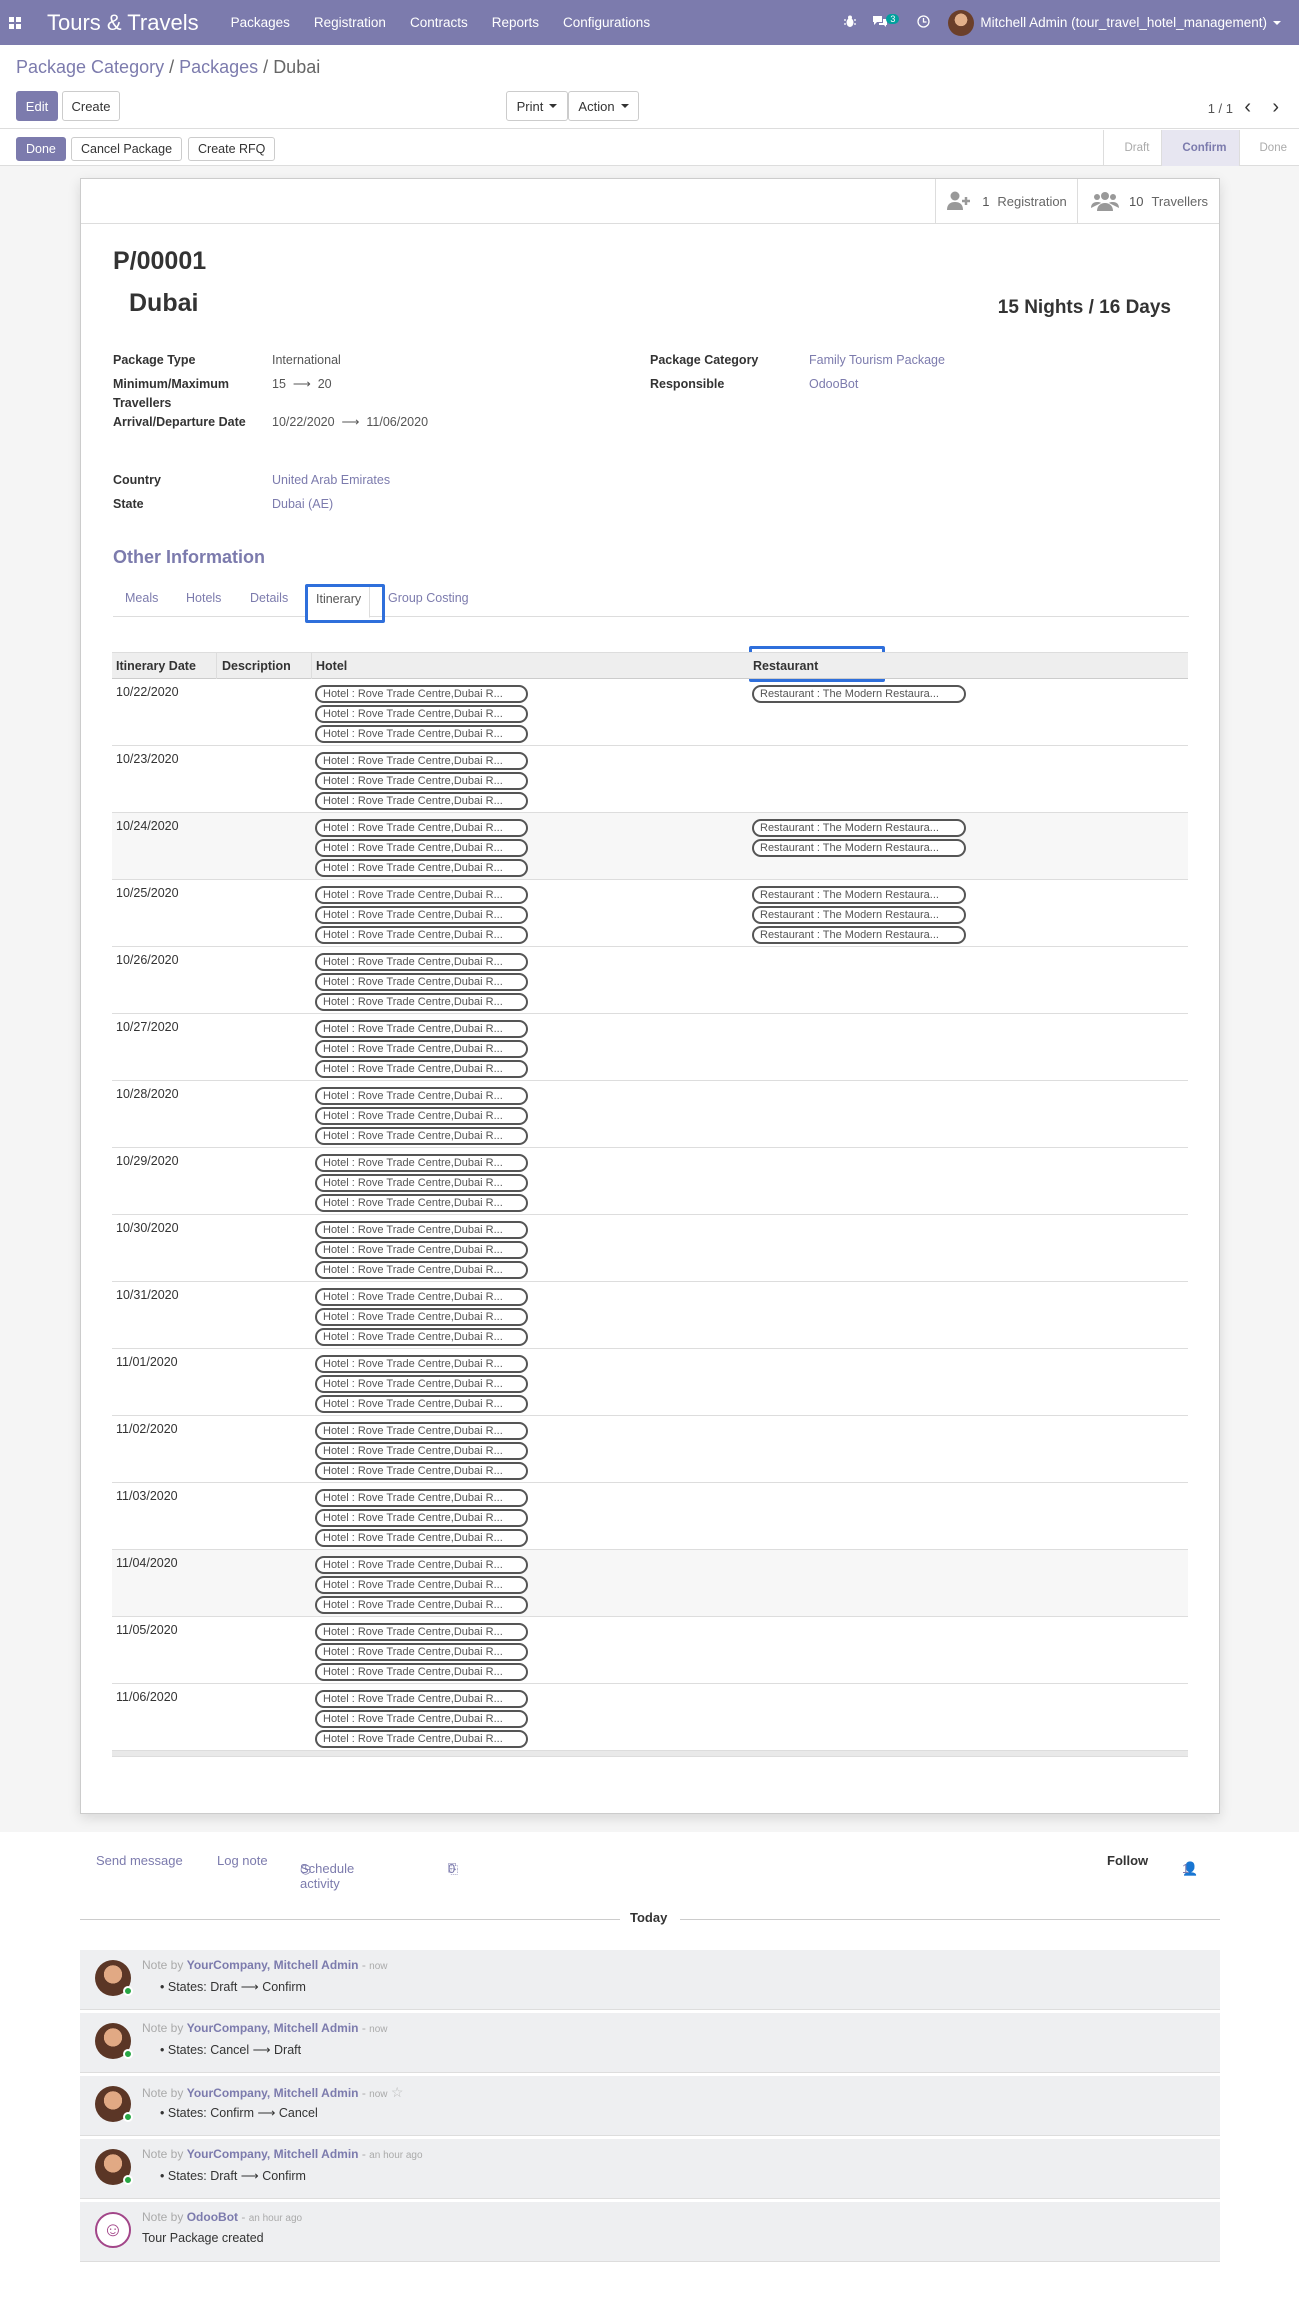 Image resolution: width=1299 pixels, height=2301 pixels. What do you see at coordinates (15, 22) in the screenshot?
I see `apps-menu-icon` at bounding box center [15, 22].